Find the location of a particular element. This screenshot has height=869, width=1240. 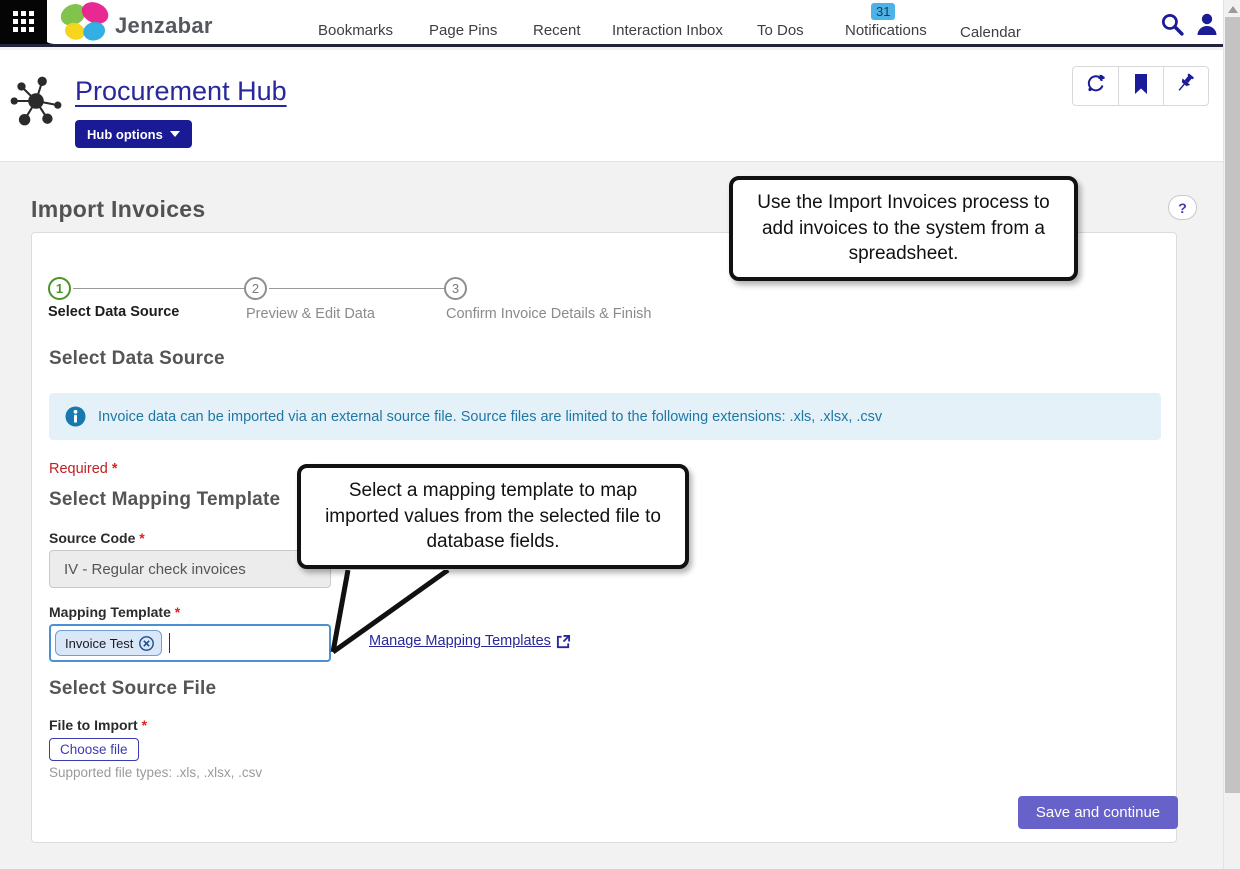

nav-item-page-pins: Page Pins is located at coordinates (463, 30).